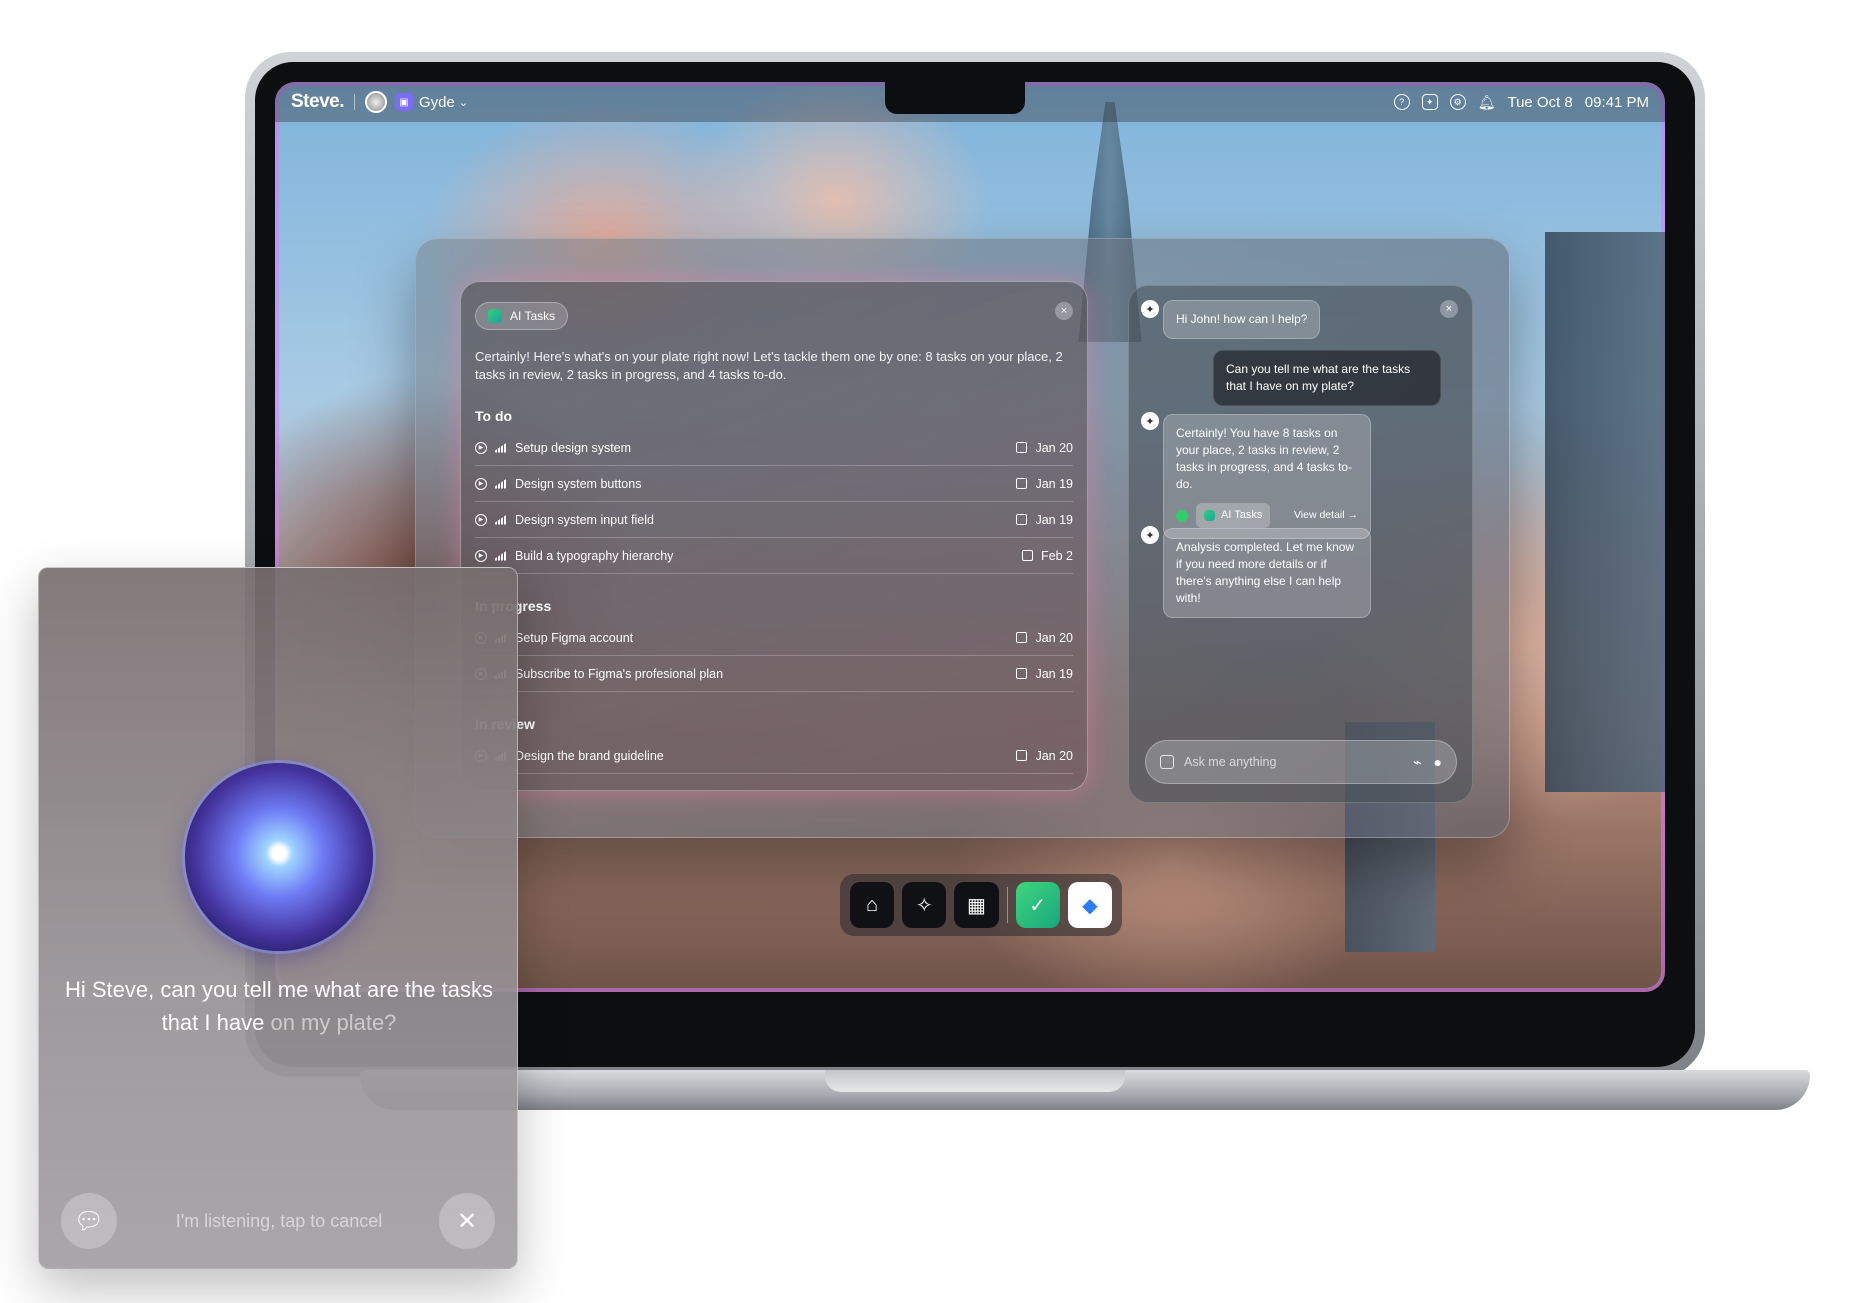 The height and width of the screenshot is (1303, 1860). Describe the element at coordinates (1037, 905) in the screenshot. I see `ai-tasks-app-icon: ✓` at that location.